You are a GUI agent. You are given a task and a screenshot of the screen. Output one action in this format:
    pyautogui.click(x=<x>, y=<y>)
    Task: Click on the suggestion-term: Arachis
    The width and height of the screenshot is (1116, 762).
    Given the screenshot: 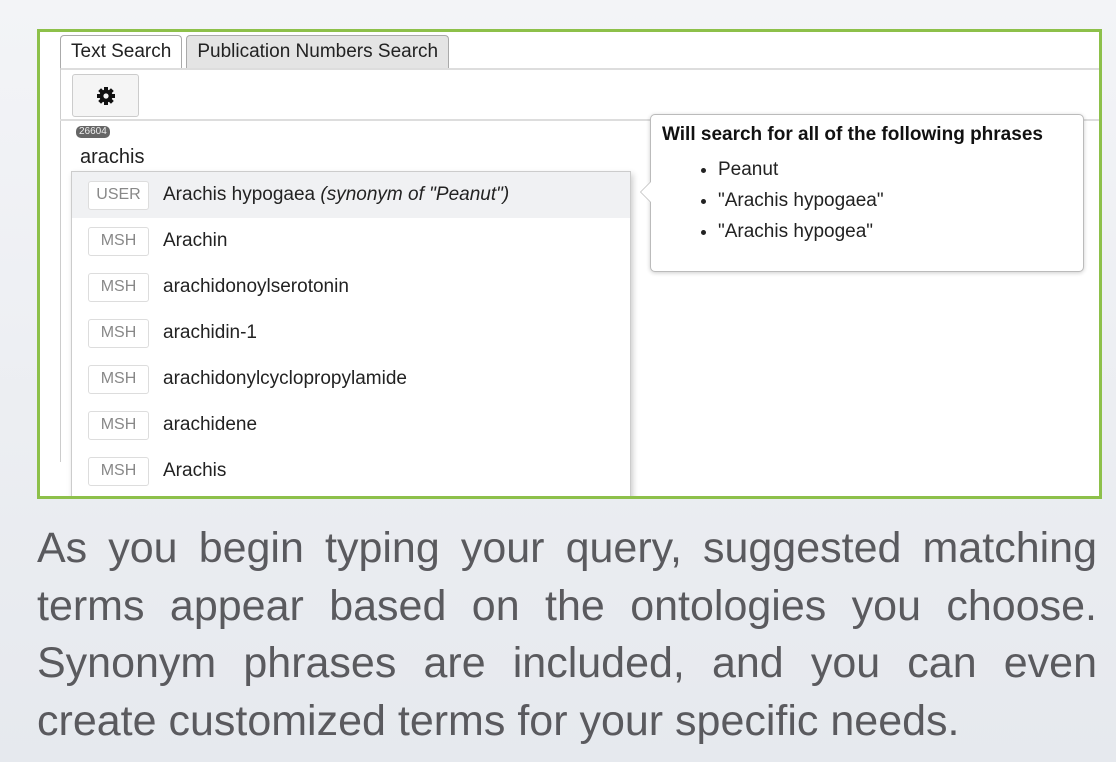 What is the action you would take?
    pyautogui.click(x=195, y=470)
    